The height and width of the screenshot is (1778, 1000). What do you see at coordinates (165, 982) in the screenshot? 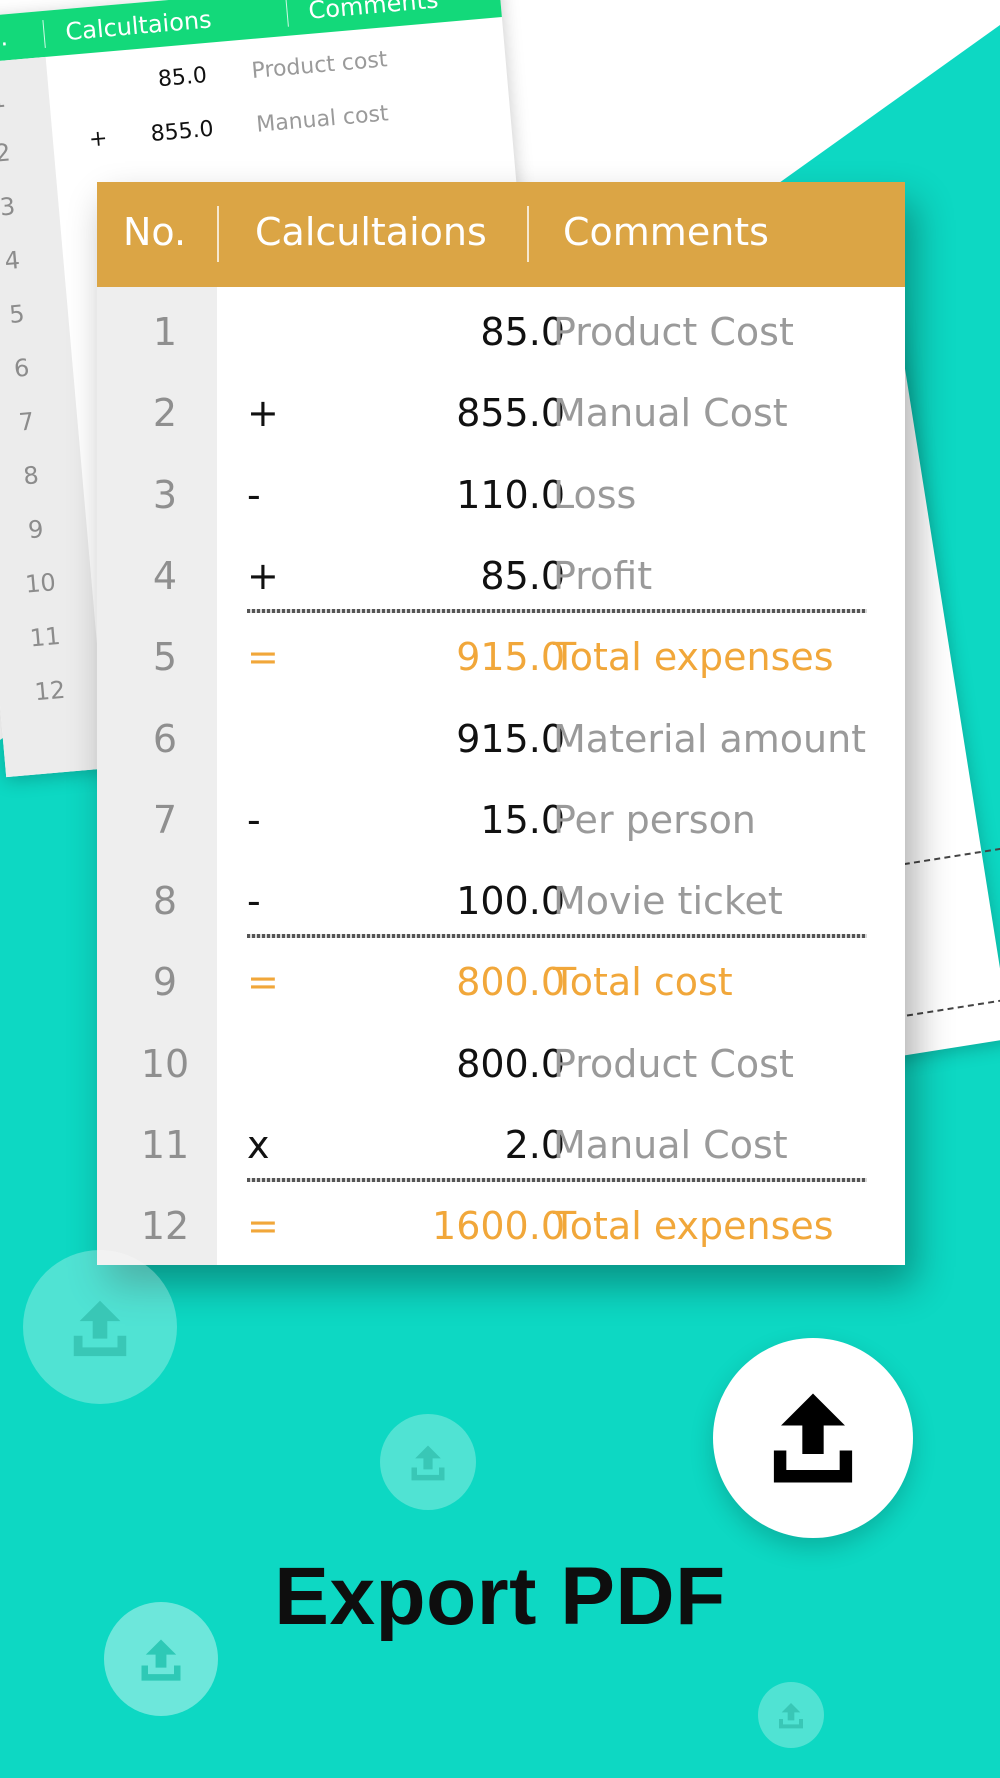
I see `row-number: 9` at bounding box center [165, 982].